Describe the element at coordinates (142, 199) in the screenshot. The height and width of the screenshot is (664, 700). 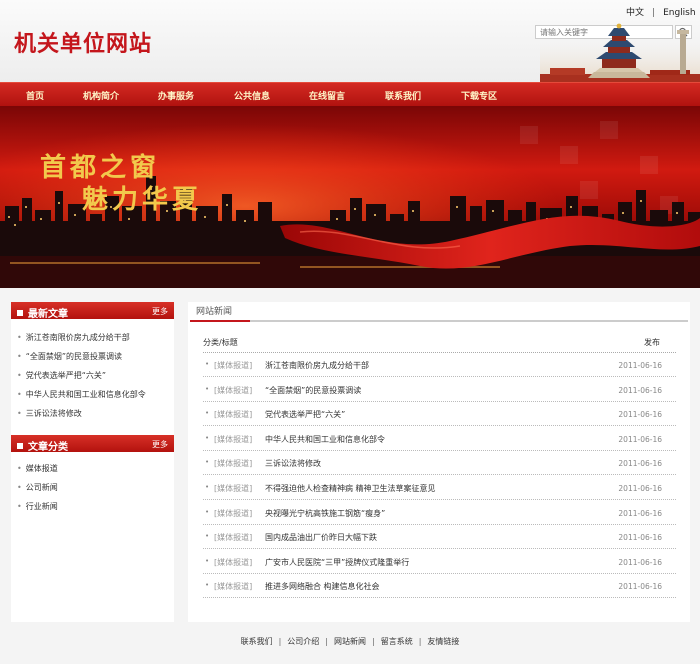
I see `banner-slogan-line2: 魅力华夏` at that location.